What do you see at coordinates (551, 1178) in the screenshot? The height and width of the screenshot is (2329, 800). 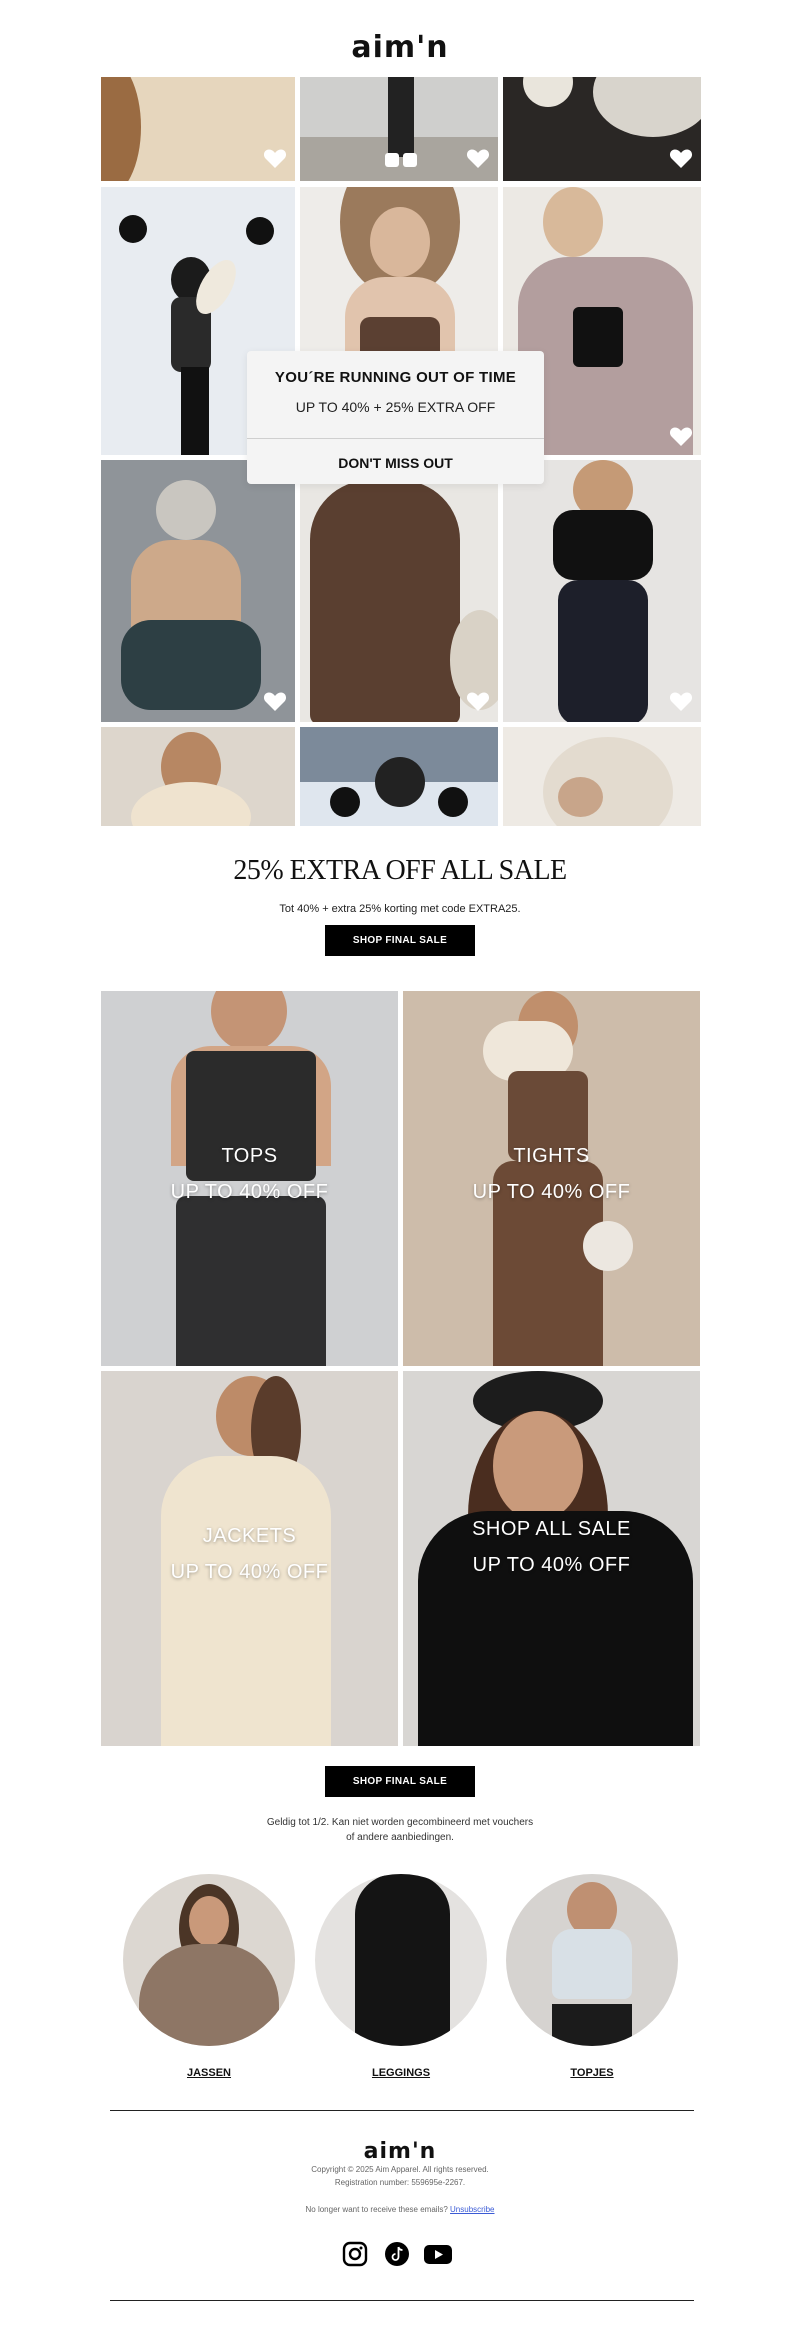 I see `category-tights: TIGHTS UP TO 40% OFF` at bounding box center [551, 1178].